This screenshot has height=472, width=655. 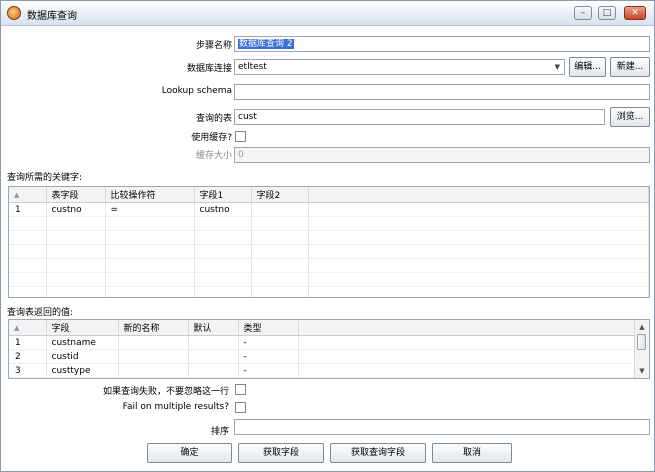 What do you see at coordinates (14, 13) in the screenshot?
I see `app-icon` at bounding box center [14, 13].